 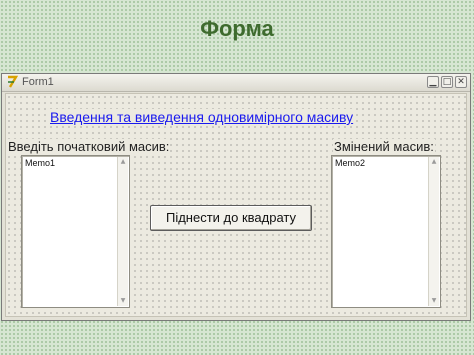 What do you see at coordinates (461, 82) in the screenshot?
I see `close-button: ✕` at bounding box center [461, 82].